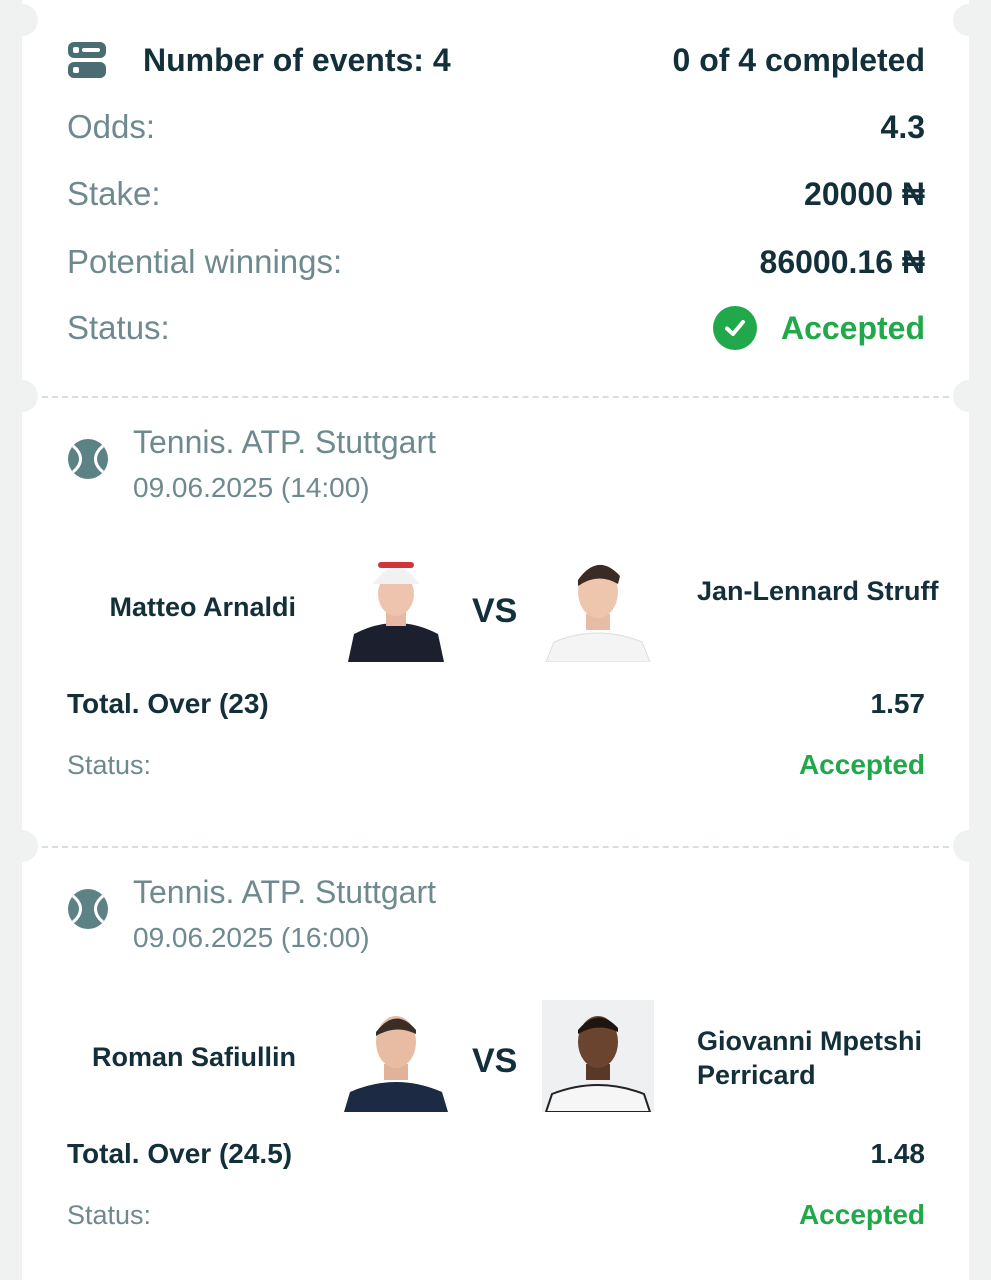 This screenshot has height=1280, width=991. Describe the element at coordinates (496, 328) in the screenshot. I see `status-row: Status: Accepted` at that location.